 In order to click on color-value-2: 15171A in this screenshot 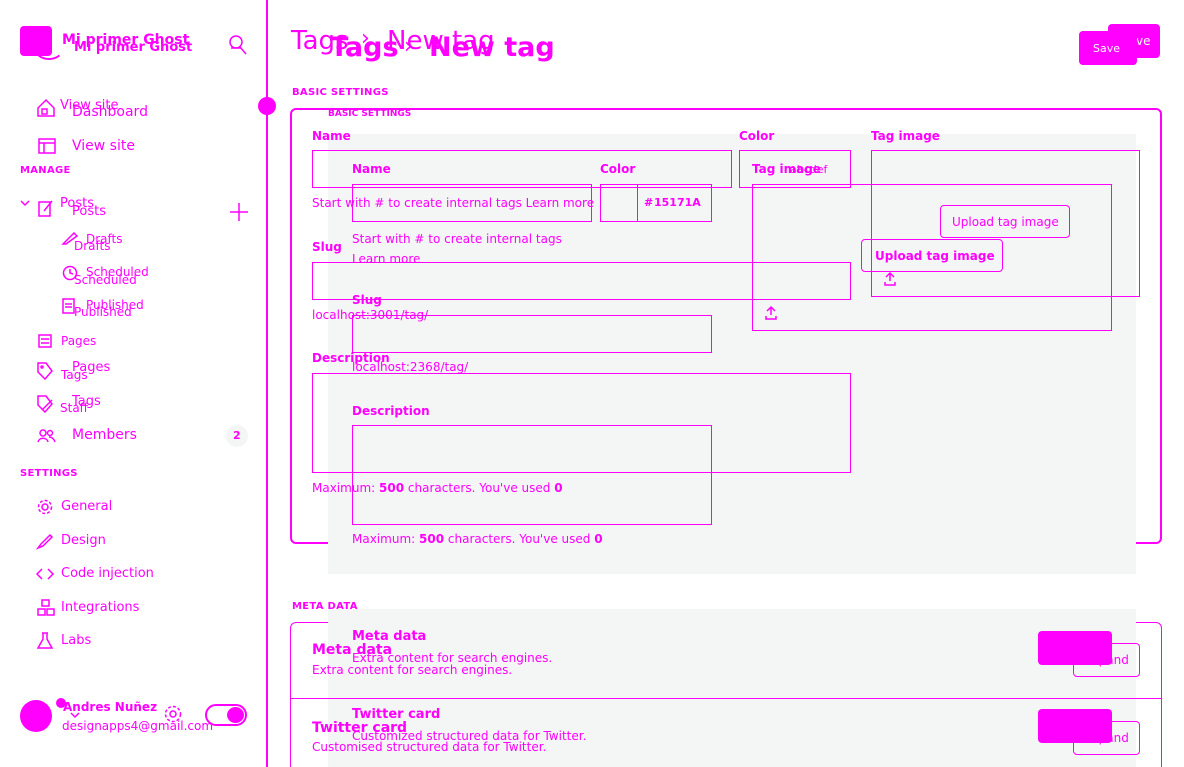, I will do `click(677, 202)`.